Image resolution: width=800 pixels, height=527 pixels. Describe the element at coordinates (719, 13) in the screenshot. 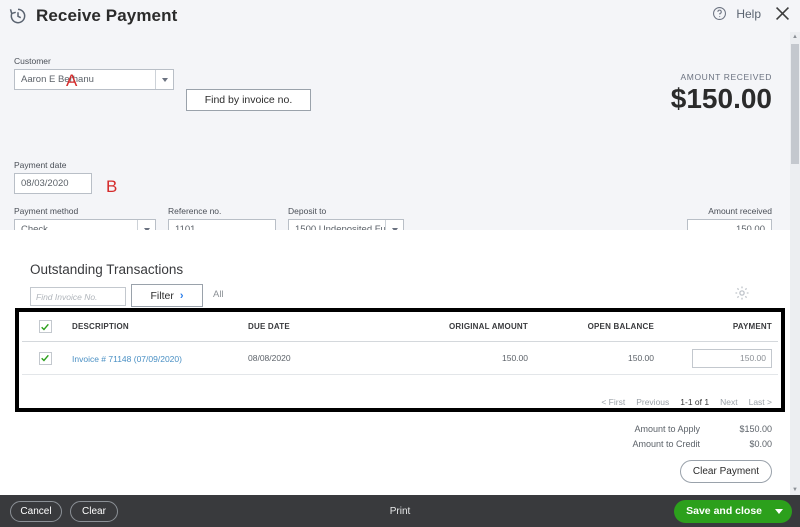

I see `question-circle-icon` at that location.